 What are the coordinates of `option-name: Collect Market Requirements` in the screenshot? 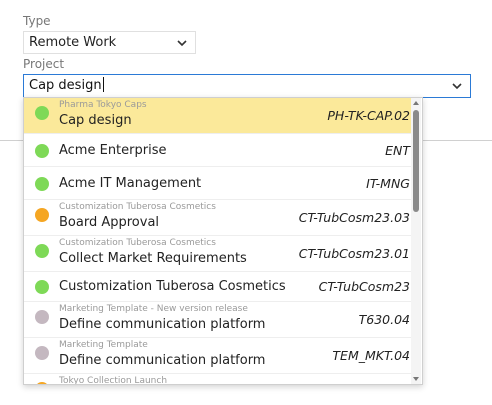 It's located at (153, 258).